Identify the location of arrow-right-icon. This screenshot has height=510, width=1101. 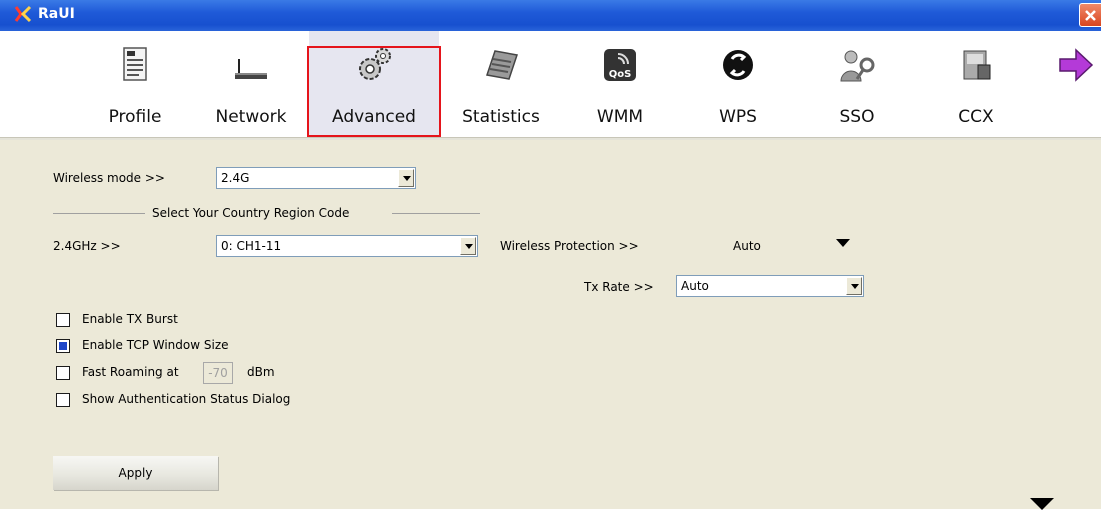
(1075, 65).